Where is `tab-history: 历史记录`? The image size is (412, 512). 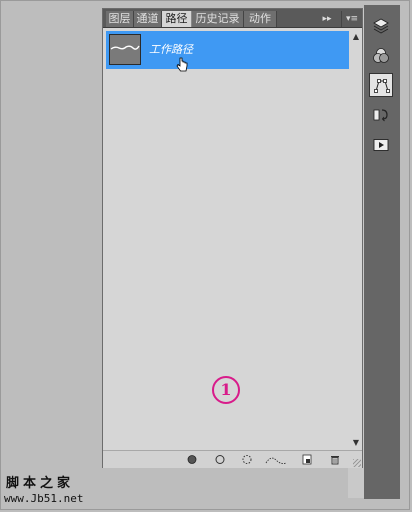 tab-history: 历史记录 is located at coordinates (218, 19).